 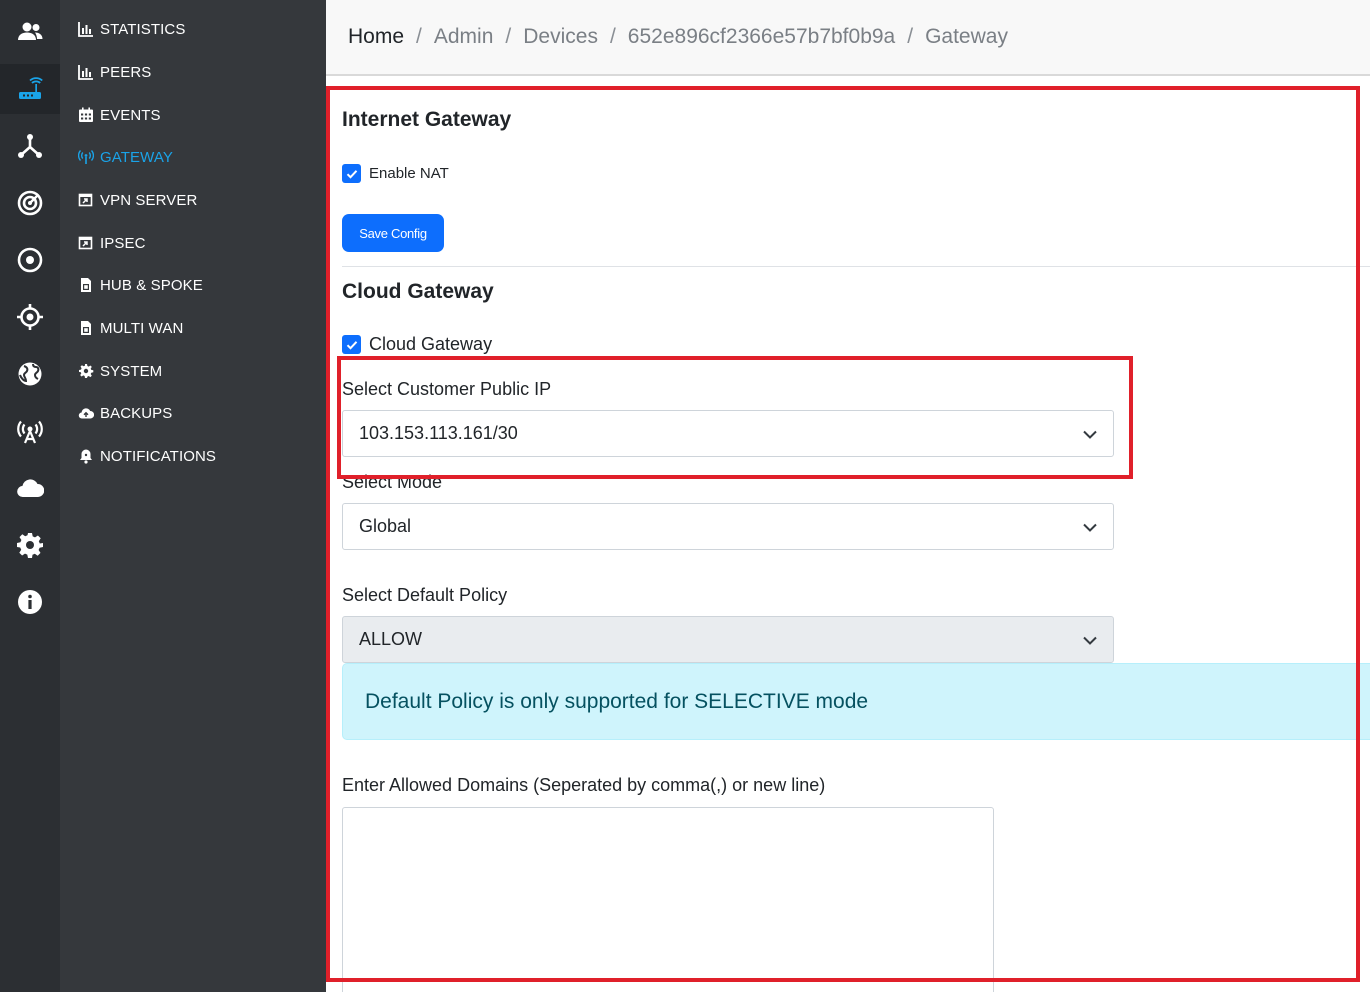 I want to click on menu-item-label: BACKUPS, so click(x=136, y=413).